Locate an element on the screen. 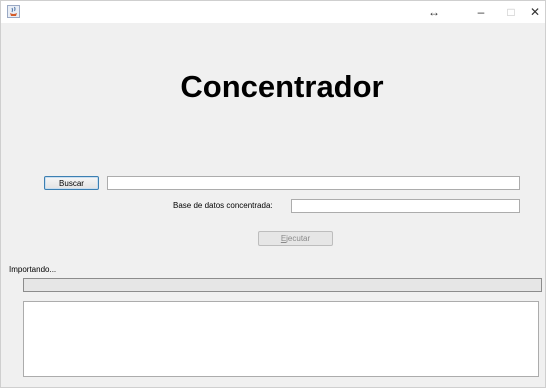 Image resolution: width=546 pixels, height=388 pixels. minimize-button: – is located at coordinates (481, 12).